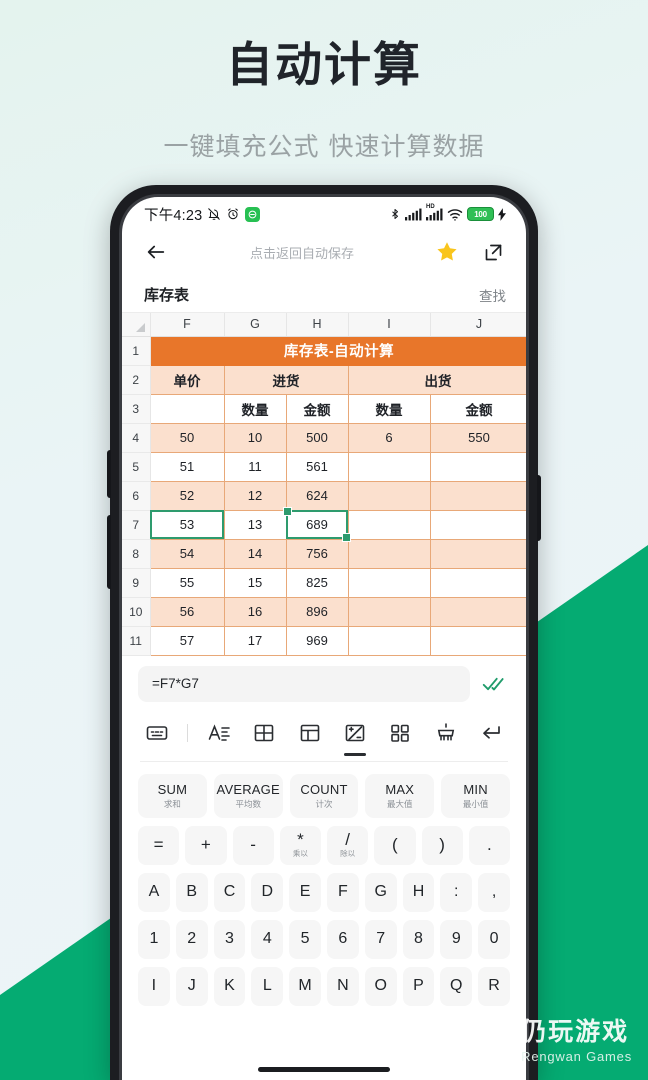 This screenshot has height=1080, width=648. I want to click on clear-brush-icon, so click(446, 733).